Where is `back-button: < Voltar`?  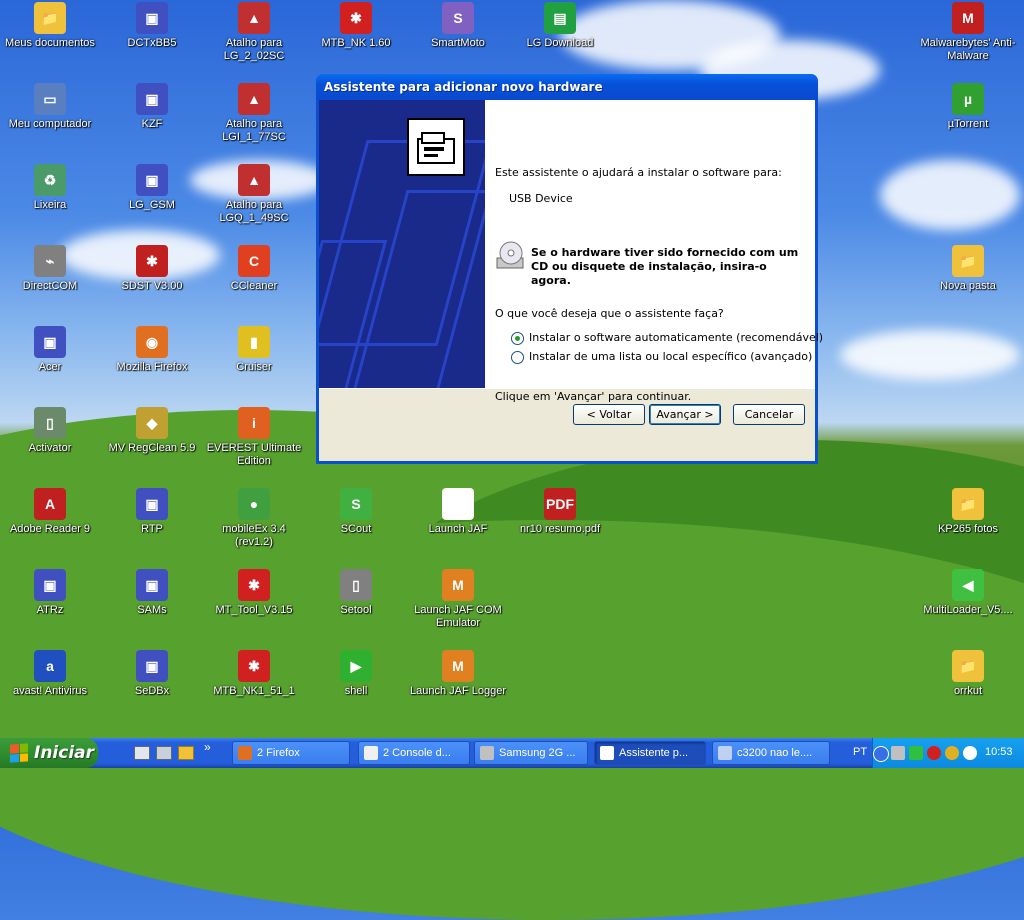 back-button: < Voltar is located at coordinates (609, 414).